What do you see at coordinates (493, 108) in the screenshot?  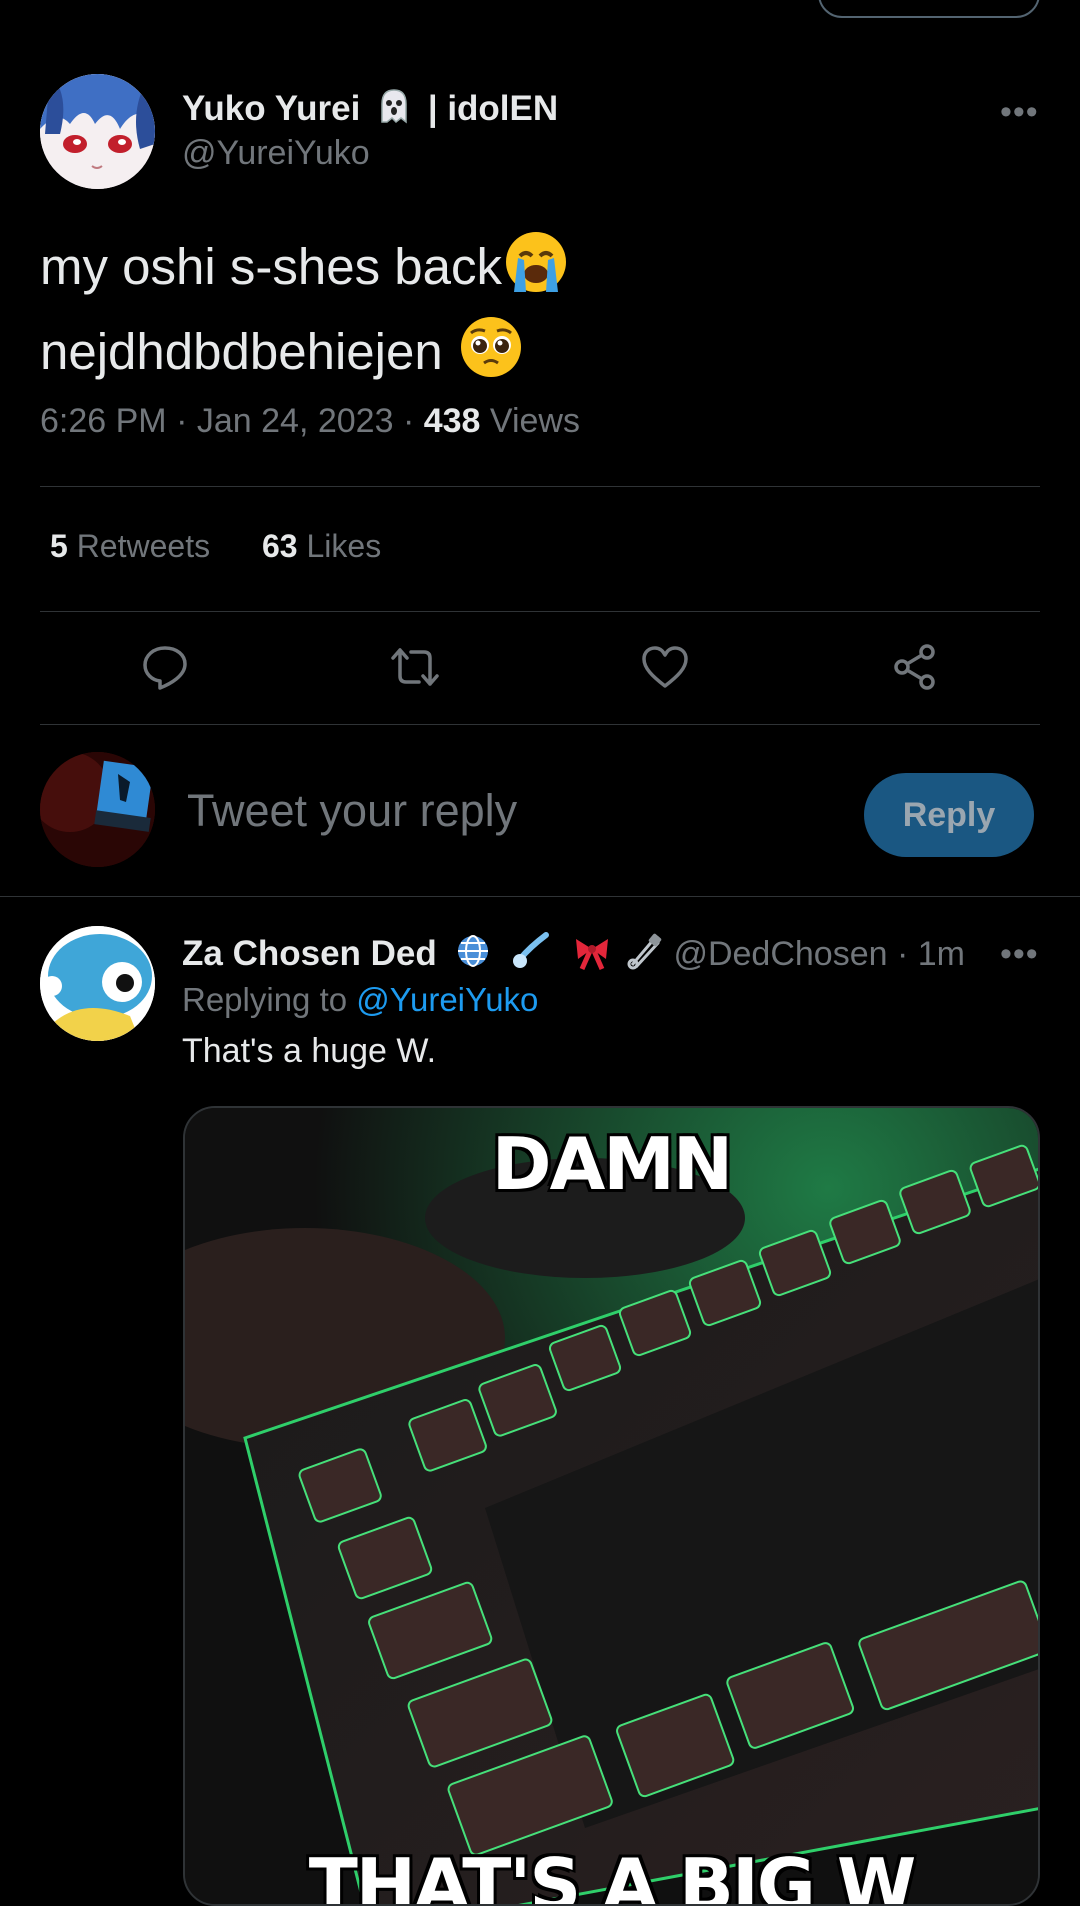 I see `author-suffix: | idolEN` at bounding box center [493, 108].